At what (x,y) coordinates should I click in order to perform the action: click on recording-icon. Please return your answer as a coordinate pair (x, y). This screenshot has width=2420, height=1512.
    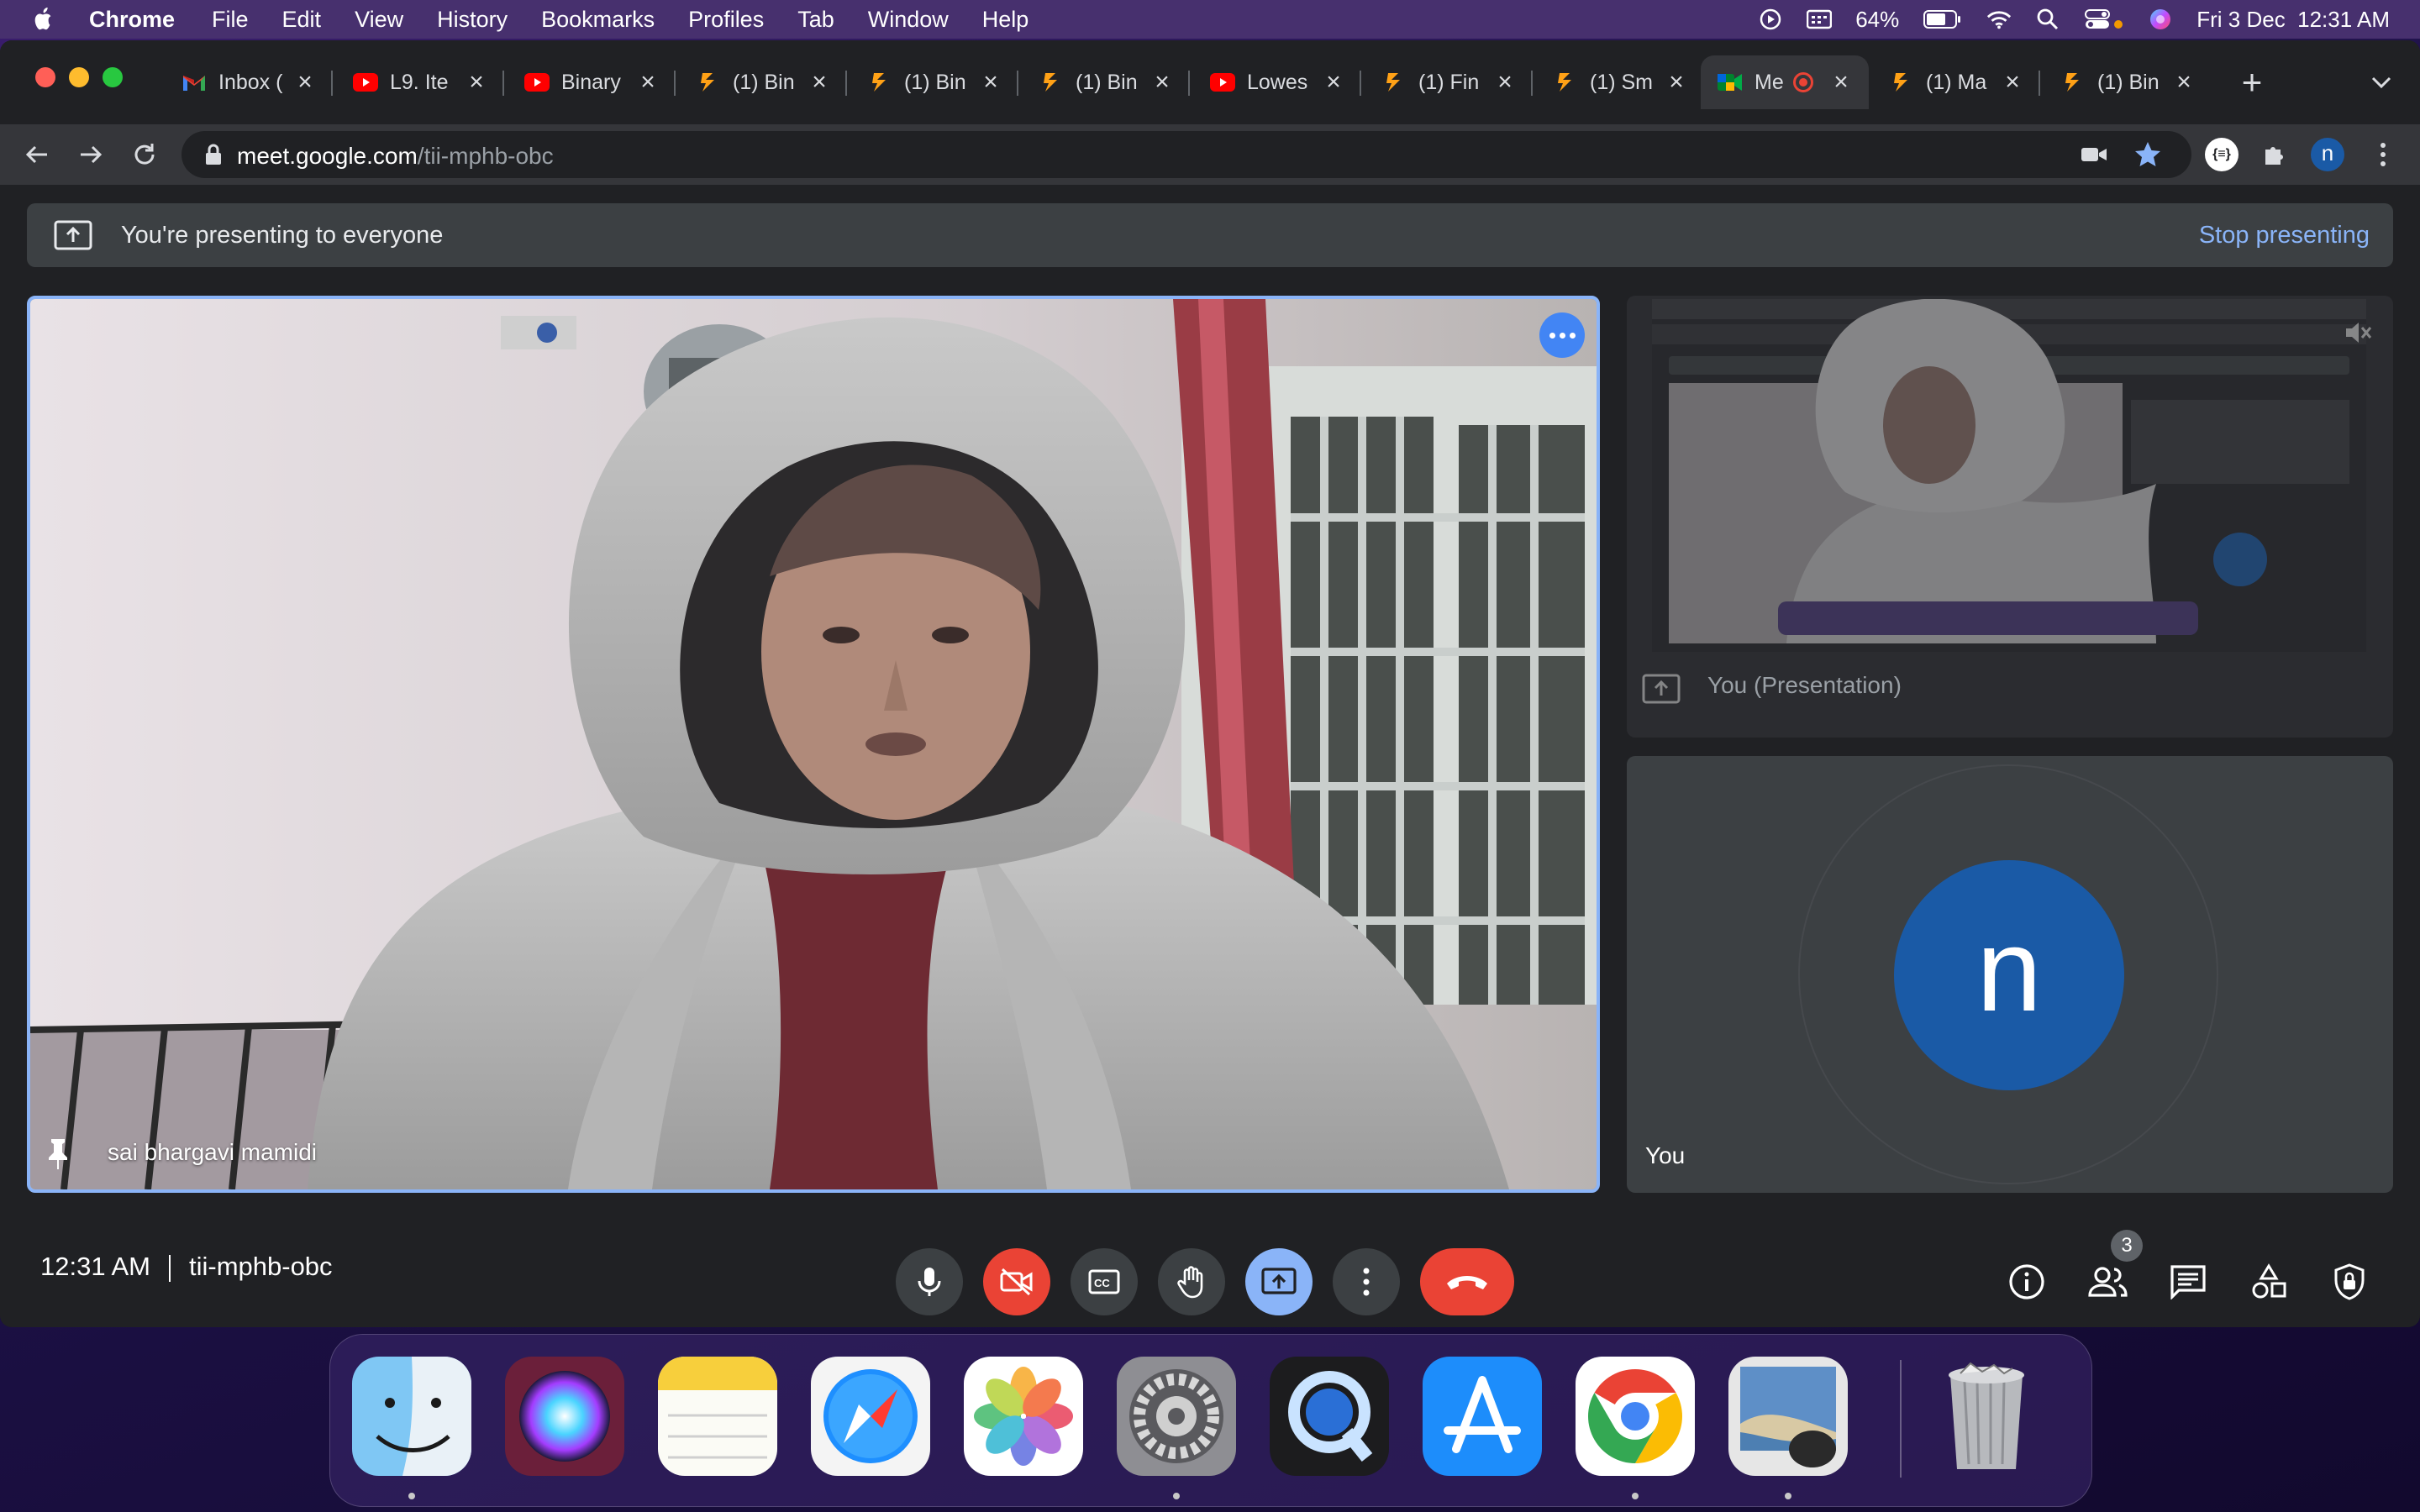
    Looking at the image, I should click on (1803, 82).